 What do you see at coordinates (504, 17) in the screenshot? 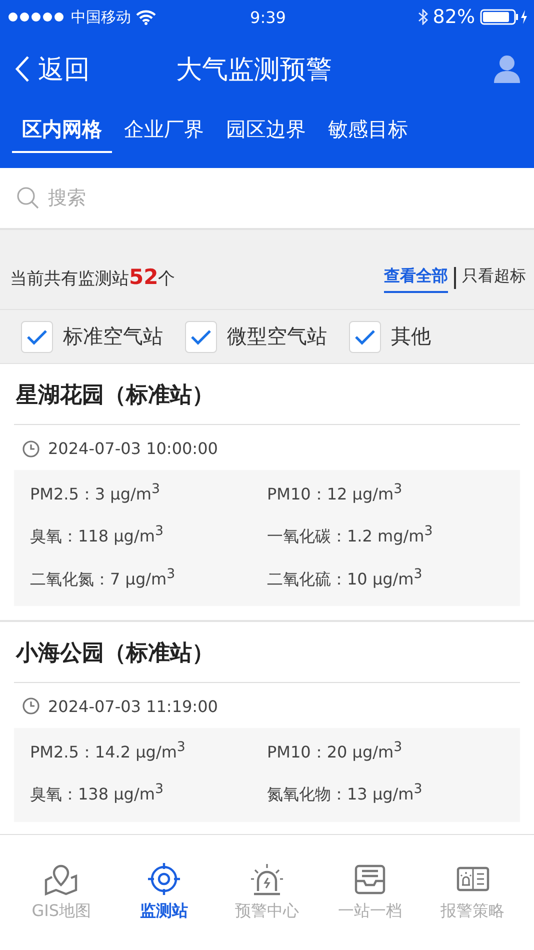
I see `battery-icon` at bounding box center [504, 17].